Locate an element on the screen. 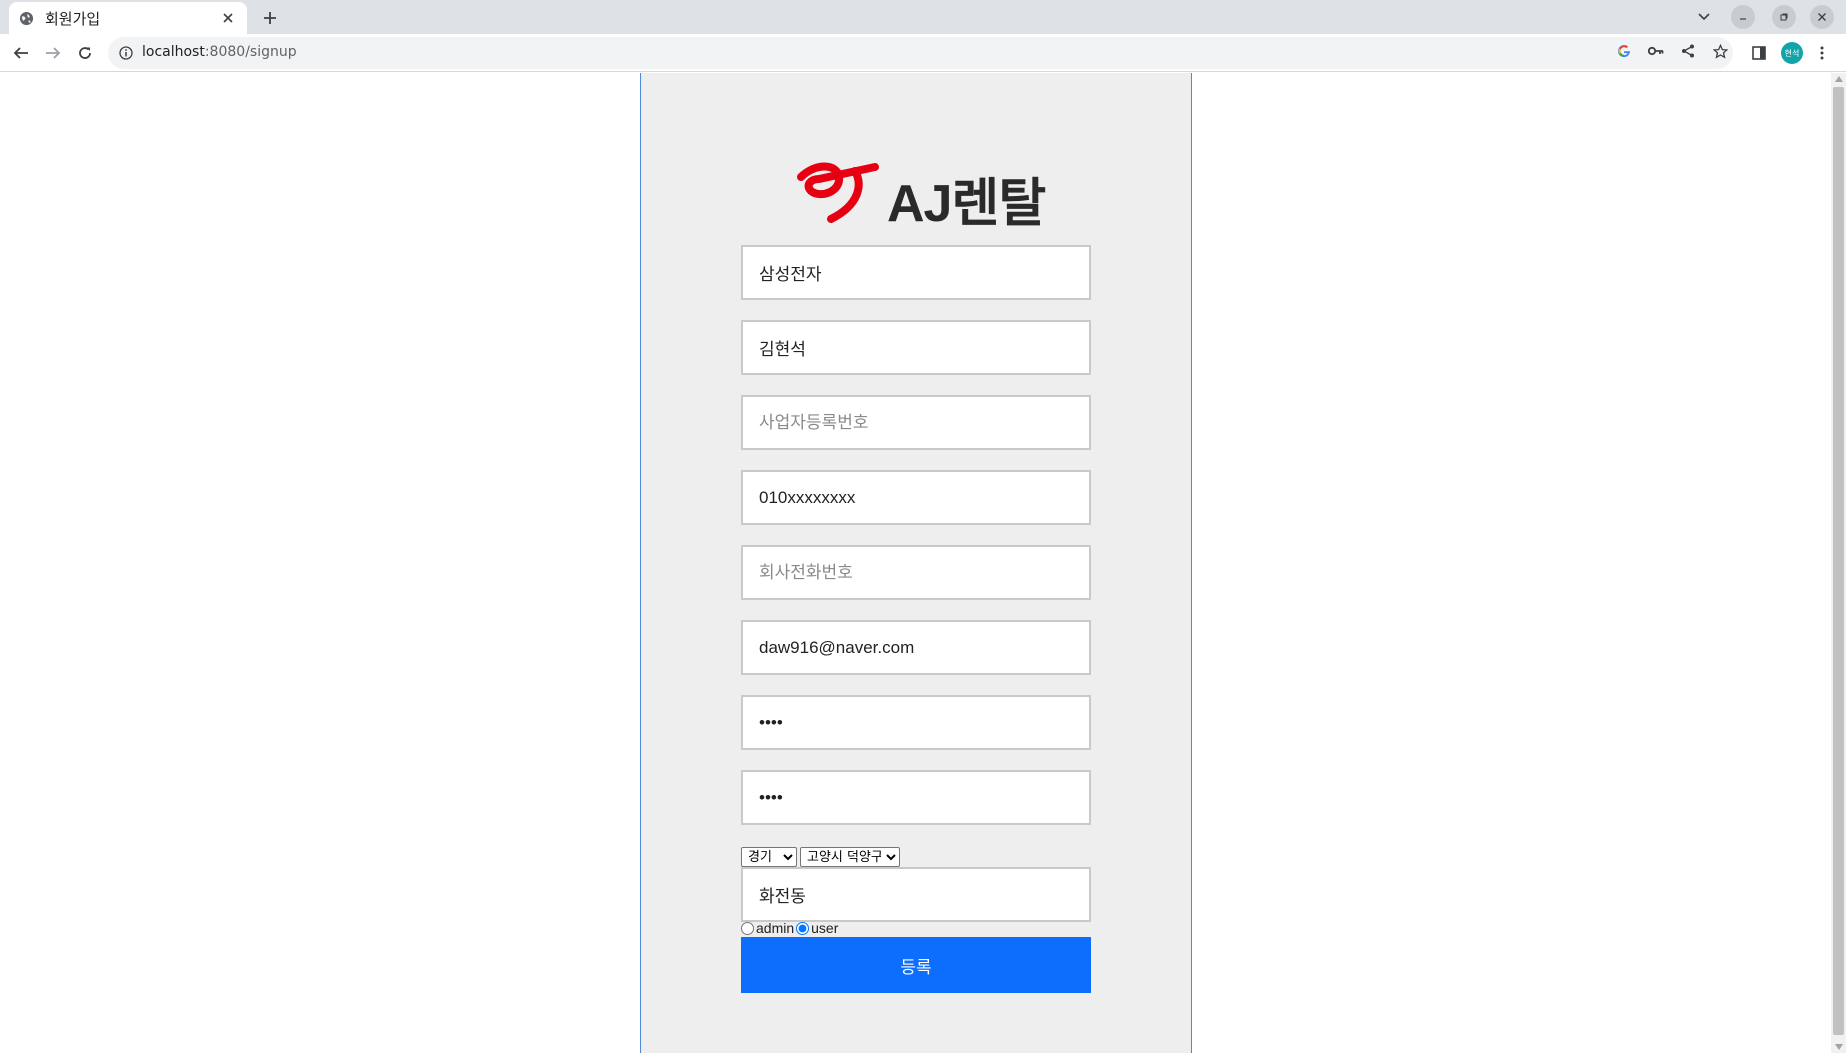 This screenshot has width=1846, height=1053. forward-arrow-icon is located at coordinates (53, 53).